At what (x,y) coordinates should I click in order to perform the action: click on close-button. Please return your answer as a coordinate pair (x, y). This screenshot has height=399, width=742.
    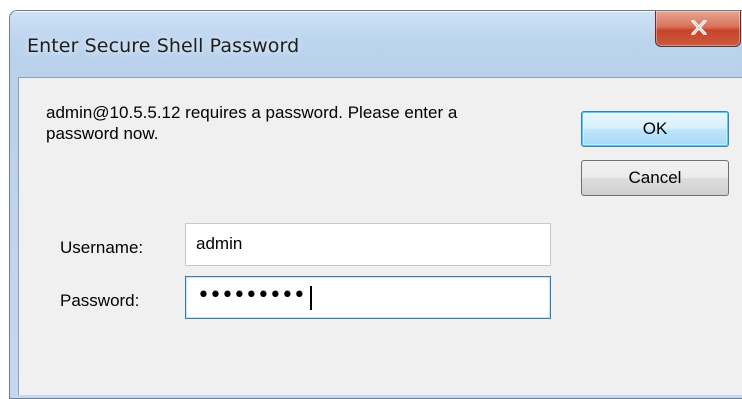
    Looking at the image, I should click on (698, 29).